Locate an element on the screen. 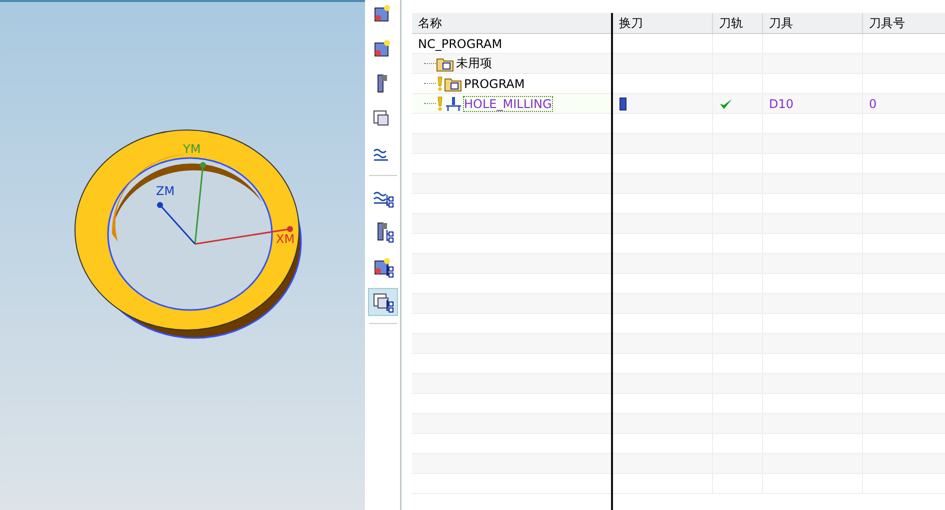 The image size is (945, 510). drill-icon is located at coordinates (453, 104).